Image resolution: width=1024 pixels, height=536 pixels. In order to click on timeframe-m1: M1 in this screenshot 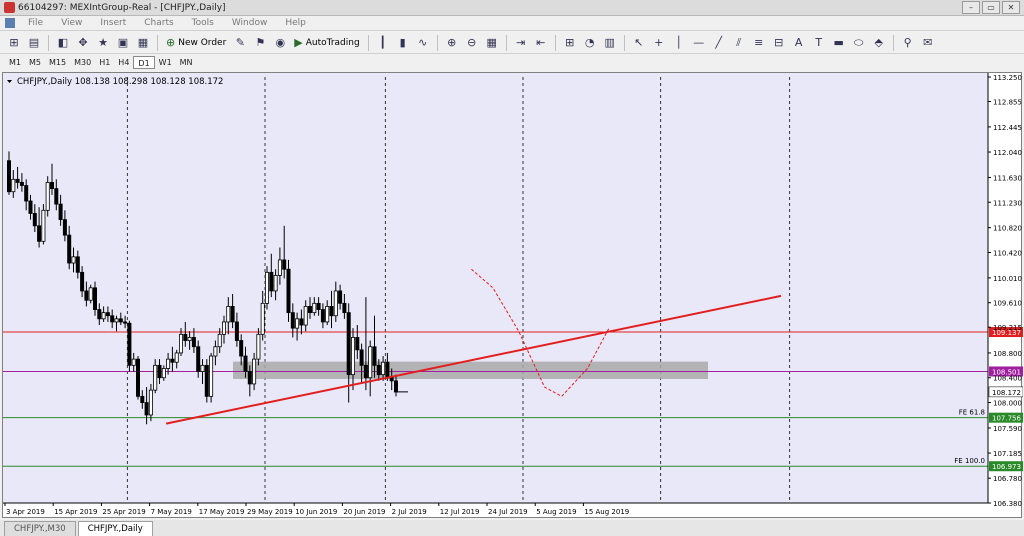, I will do `click(15, 62)`.